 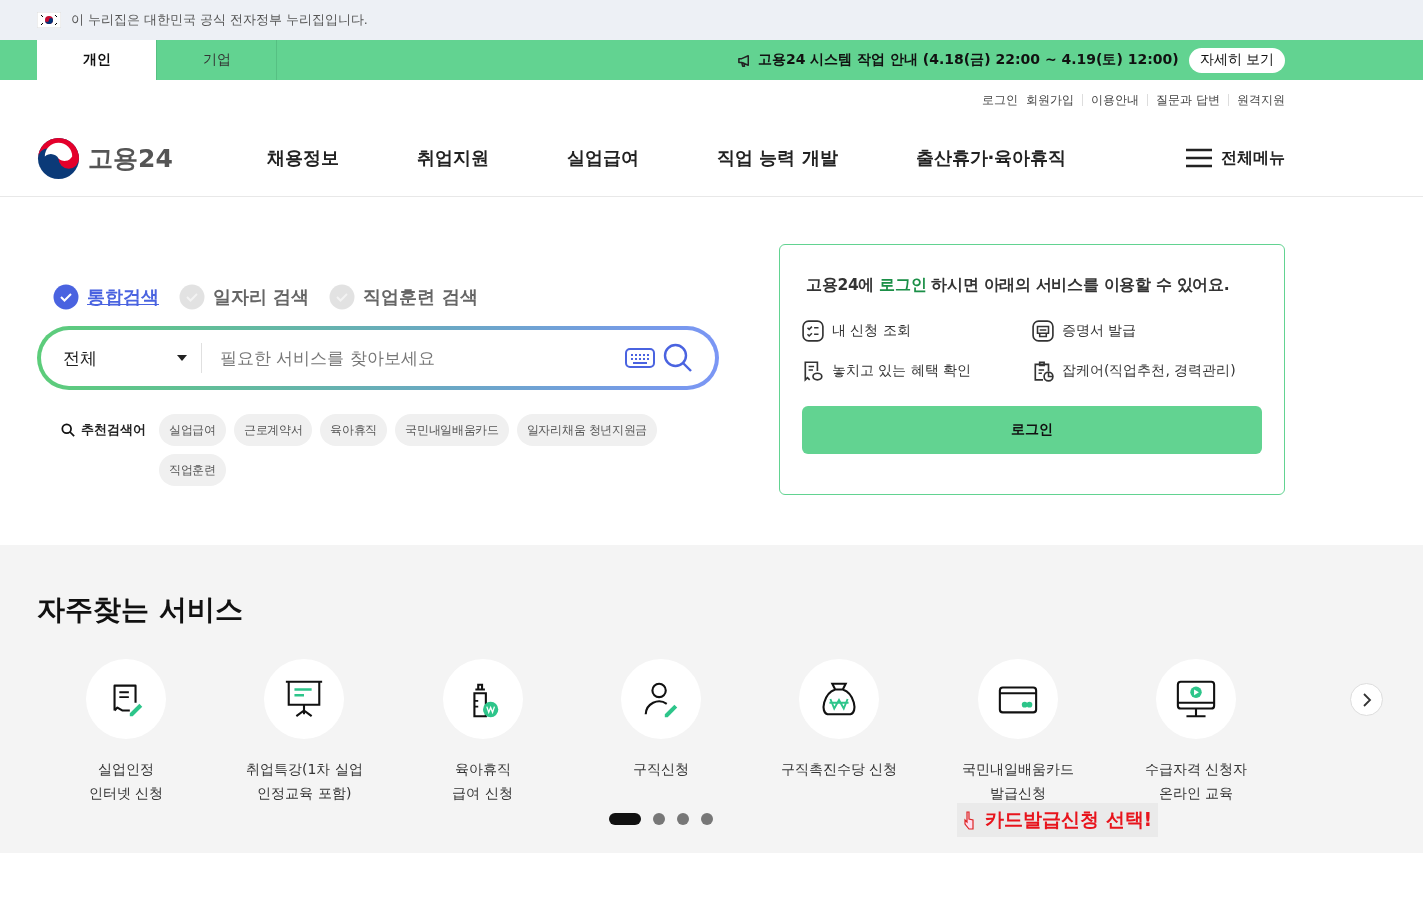 I want to click on service-item: 구직신청, so click(x=661, y=732).